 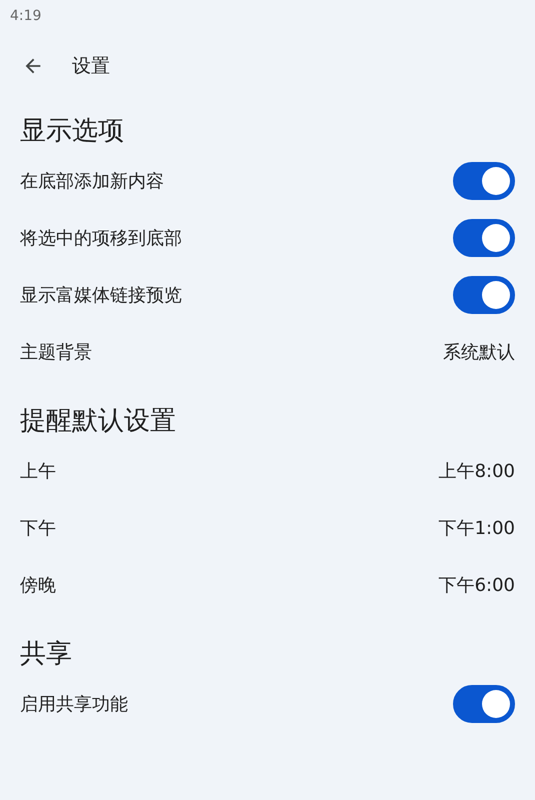 I want to click on section-heading: 提醒默认设置, so click(x=98, y=421).